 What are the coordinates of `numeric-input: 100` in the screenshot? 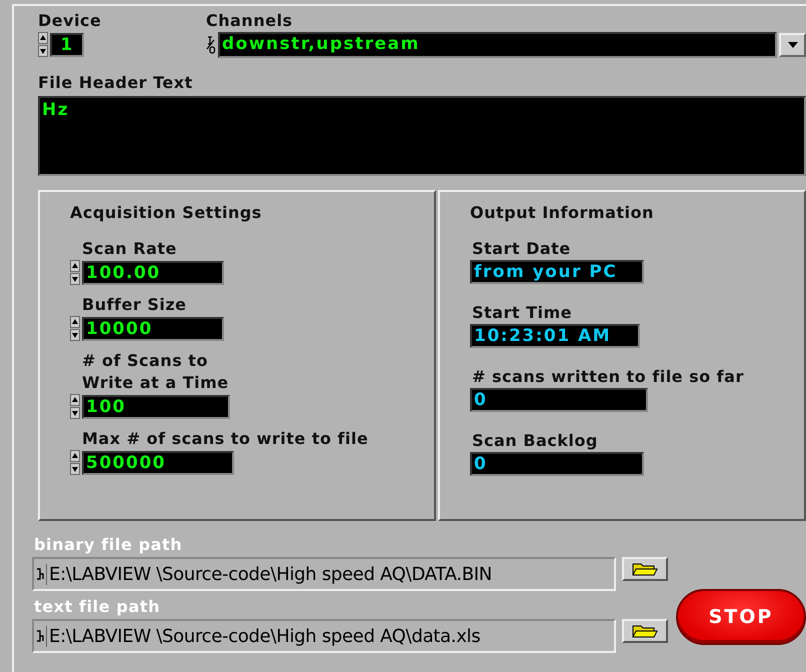 It's located at (156, 406).